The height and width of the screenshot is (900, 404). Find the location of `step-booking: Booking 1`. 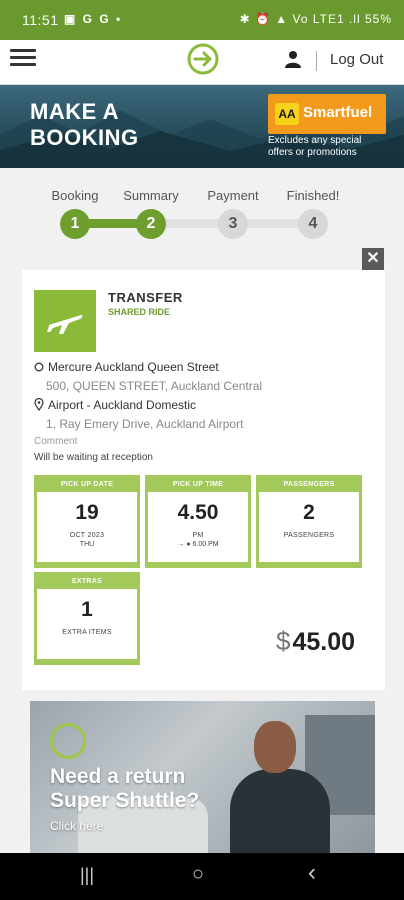

step-booking: Booking 1 is located at coordinates (75, 213).